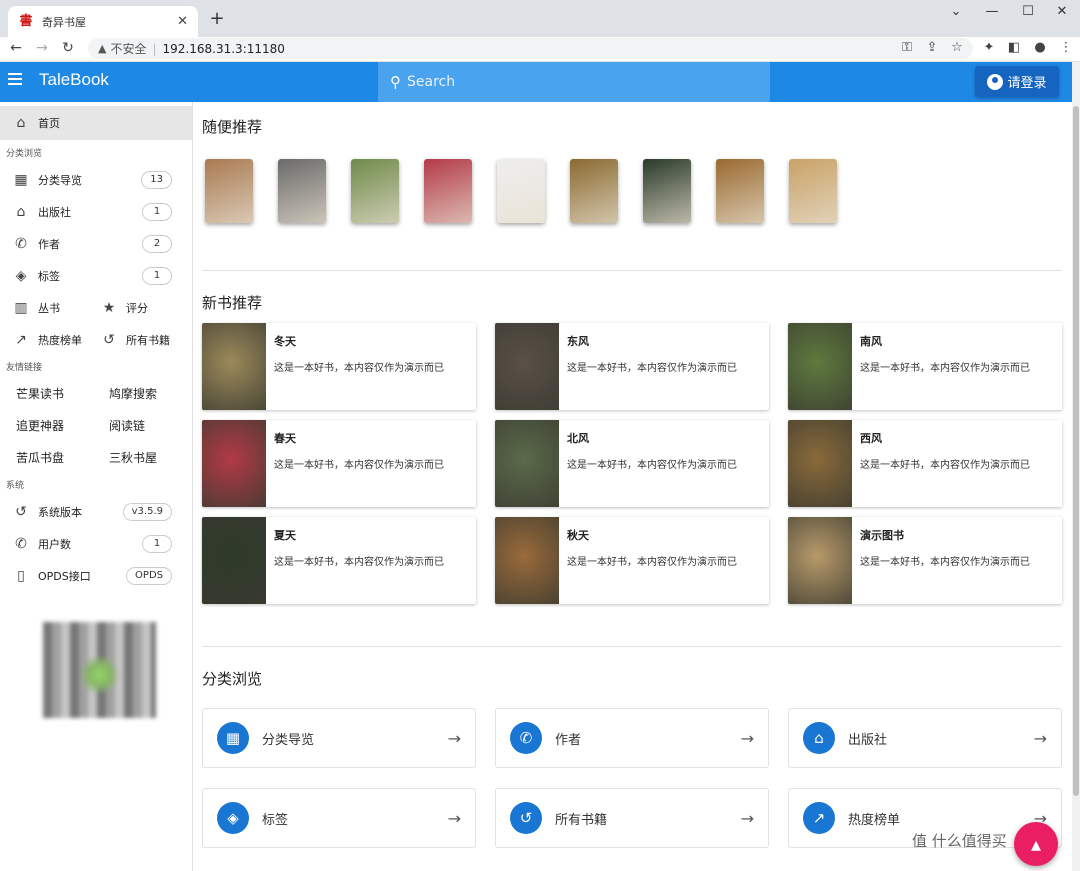 The image size is (1080, 871). I want to click on book-title: 冬天, so click(285, 341).